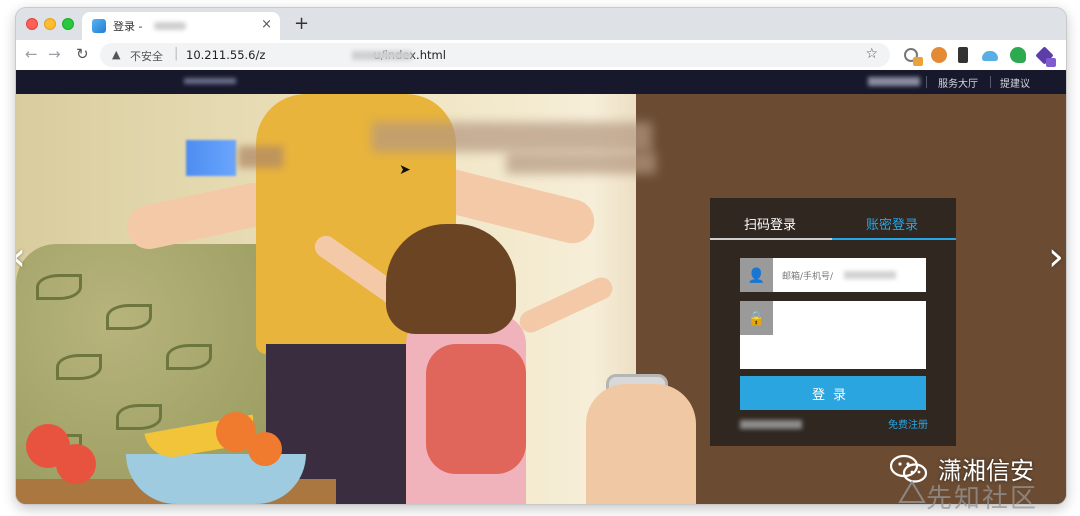 Image resolution: width=1080 pixels, height=516 pixels. I want to click on close-window-button, so click(32, 24).